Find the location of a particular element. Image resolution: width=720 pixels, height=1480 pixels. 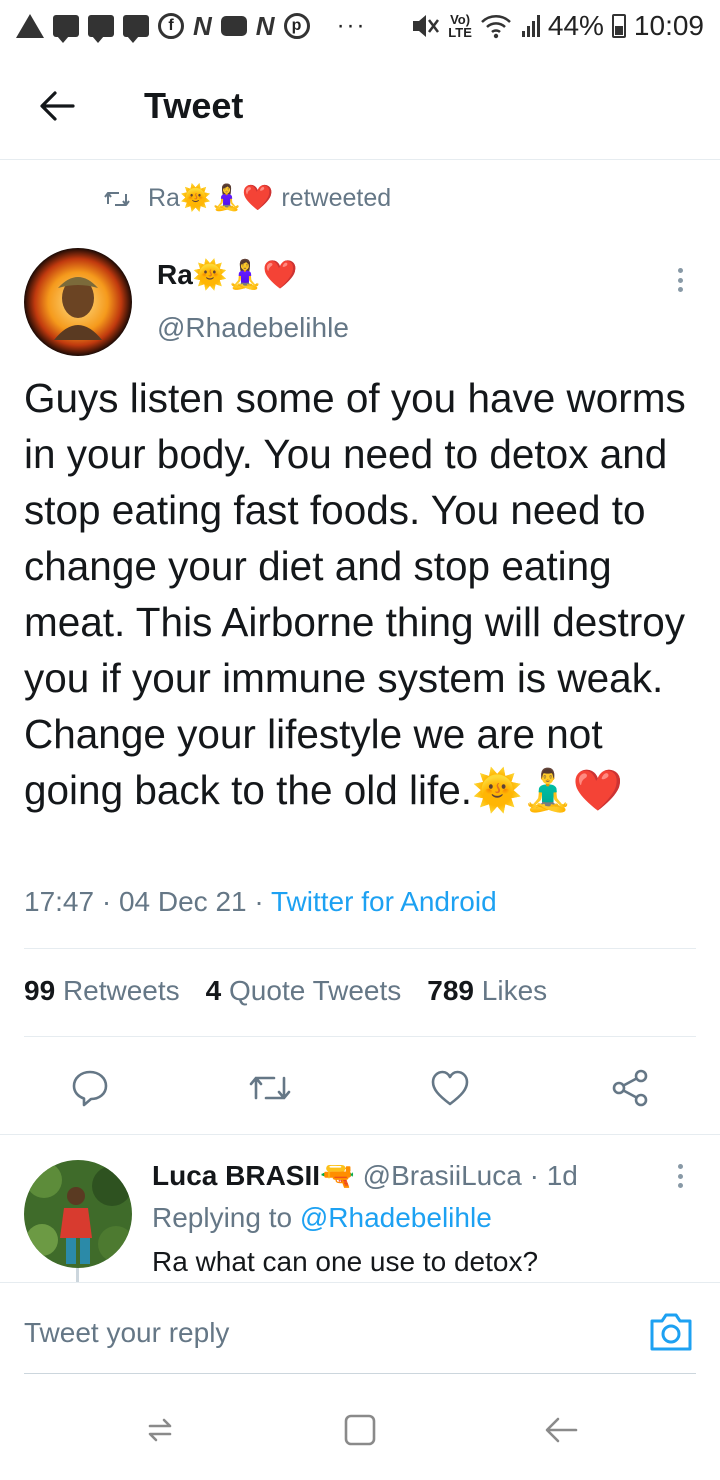

tweet-meta: 17:47 · 04 Dec 21 · Twitter for Android is located at coordinates (260, 902).